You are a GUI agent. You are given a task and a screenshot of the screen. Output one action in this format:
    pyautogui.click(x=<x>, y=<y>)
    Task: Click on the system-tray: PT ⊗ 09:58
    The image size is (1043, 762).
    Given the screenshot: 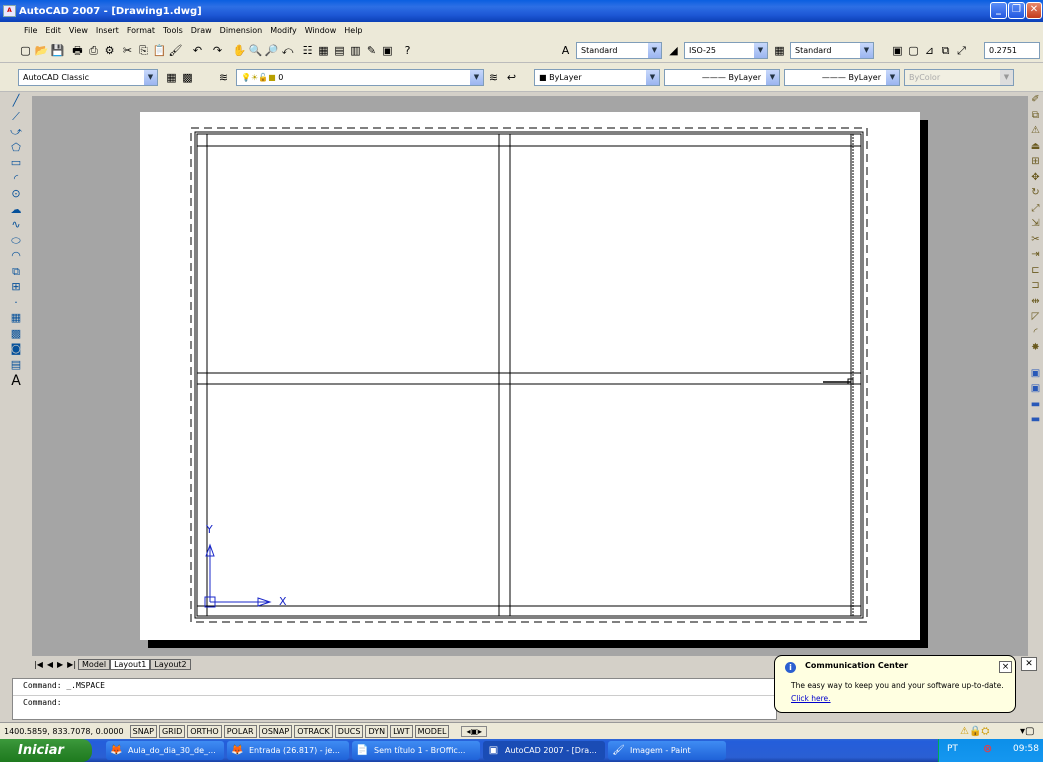 What is the action you would take?
    pyautogui.click(x=990, y=750)
    